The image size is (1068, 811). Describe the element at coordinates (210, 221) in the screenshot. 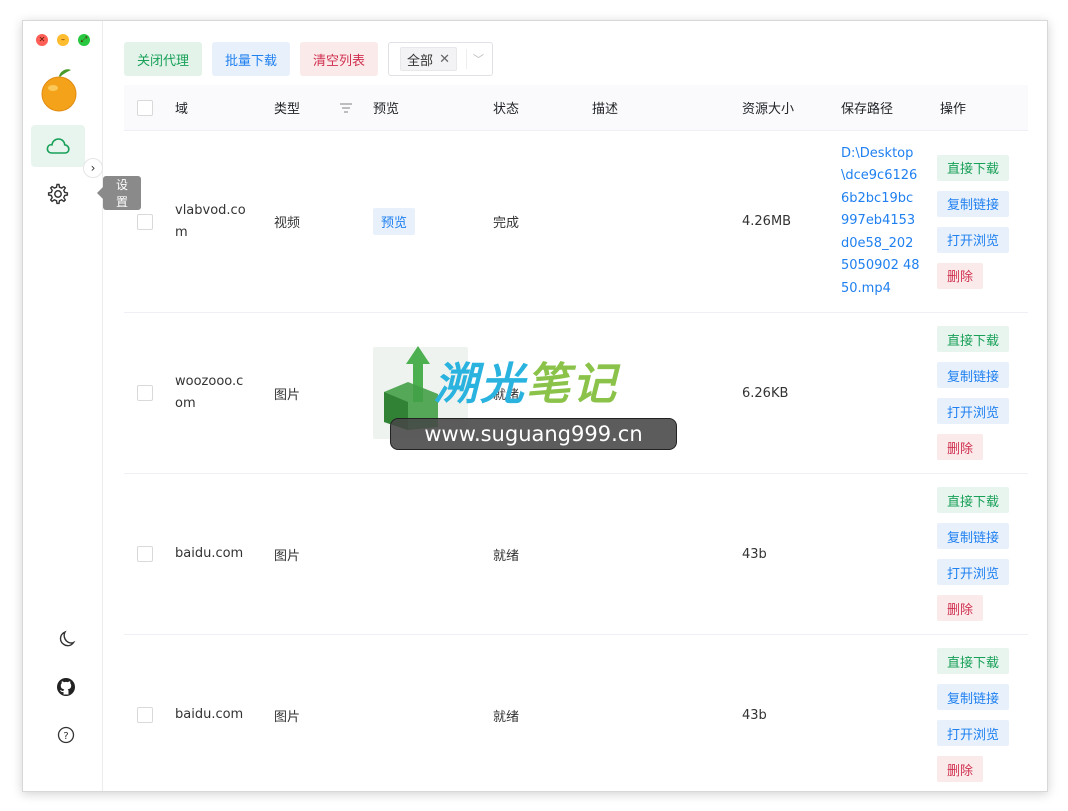

I see `row-domain: vlabvod.com` at that location.